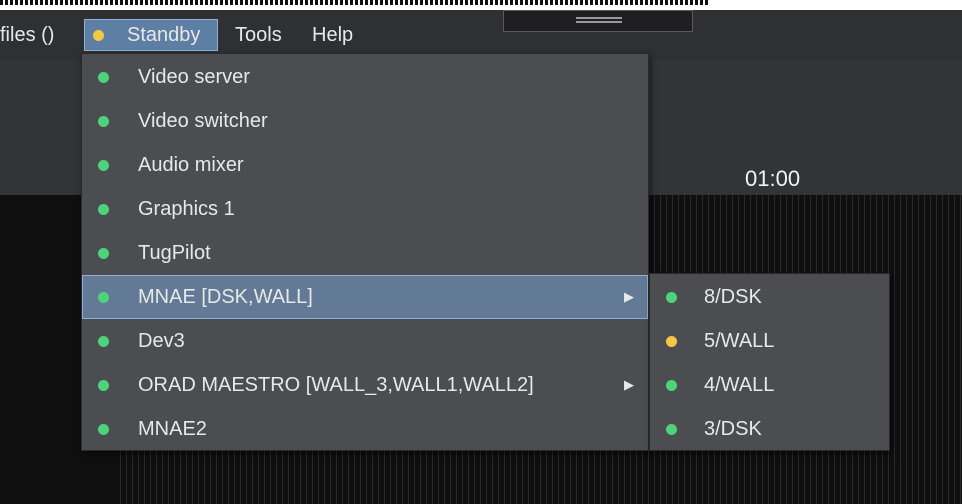  I want to click on top-strip, so click(481, 5).